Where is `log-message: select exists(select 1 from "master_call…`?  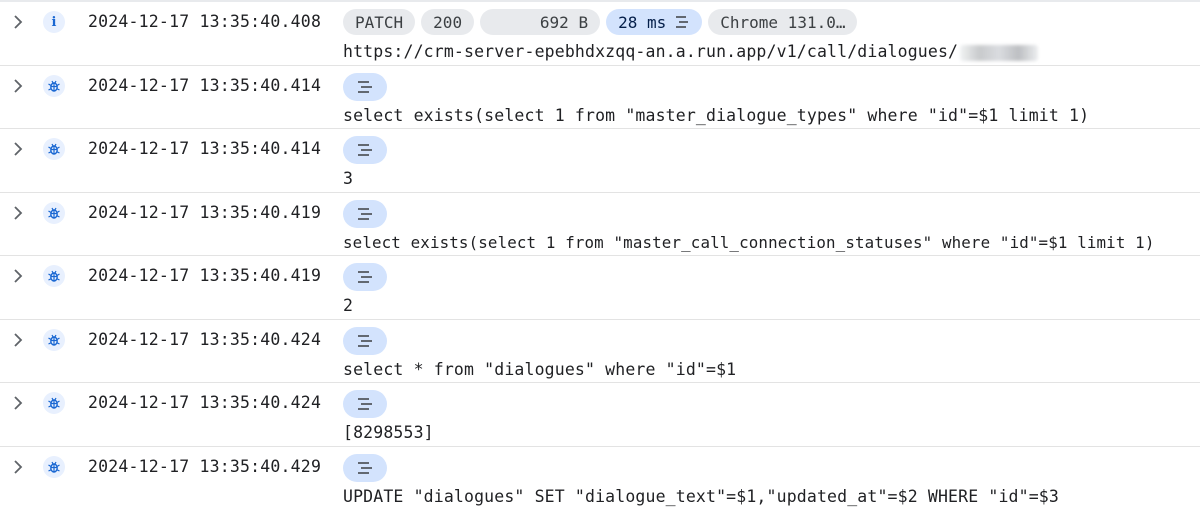 log-message: select exists(select 1 from "master_call… is located at coordinates (749, 242).